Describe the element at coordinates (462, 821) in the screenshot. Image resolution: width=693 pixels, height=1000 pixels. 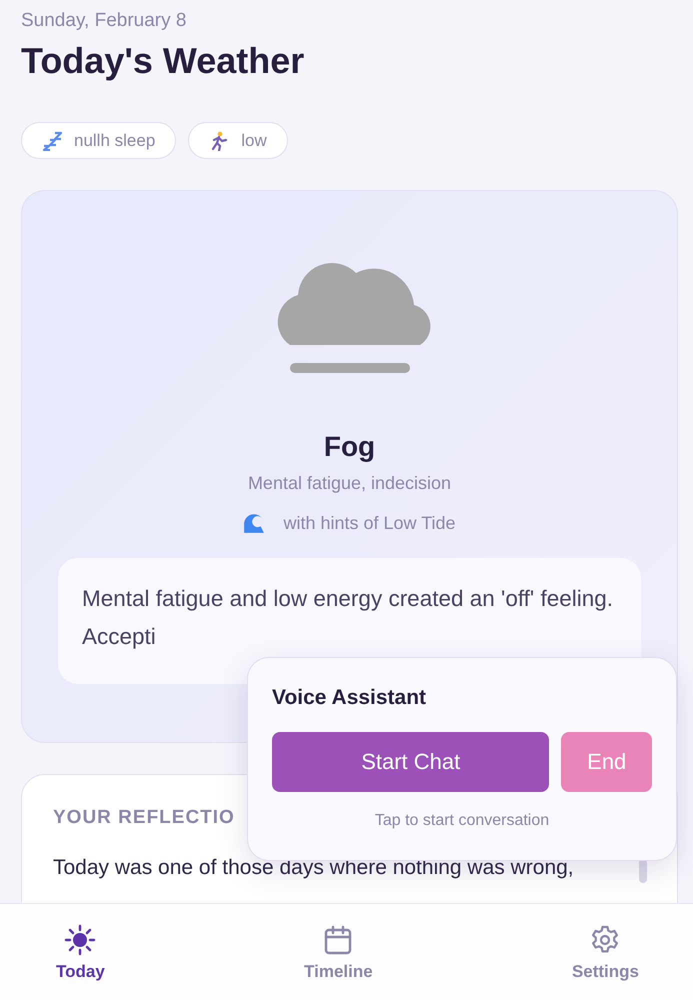
I see `panel-hint: Tap to start conversation` at that location.